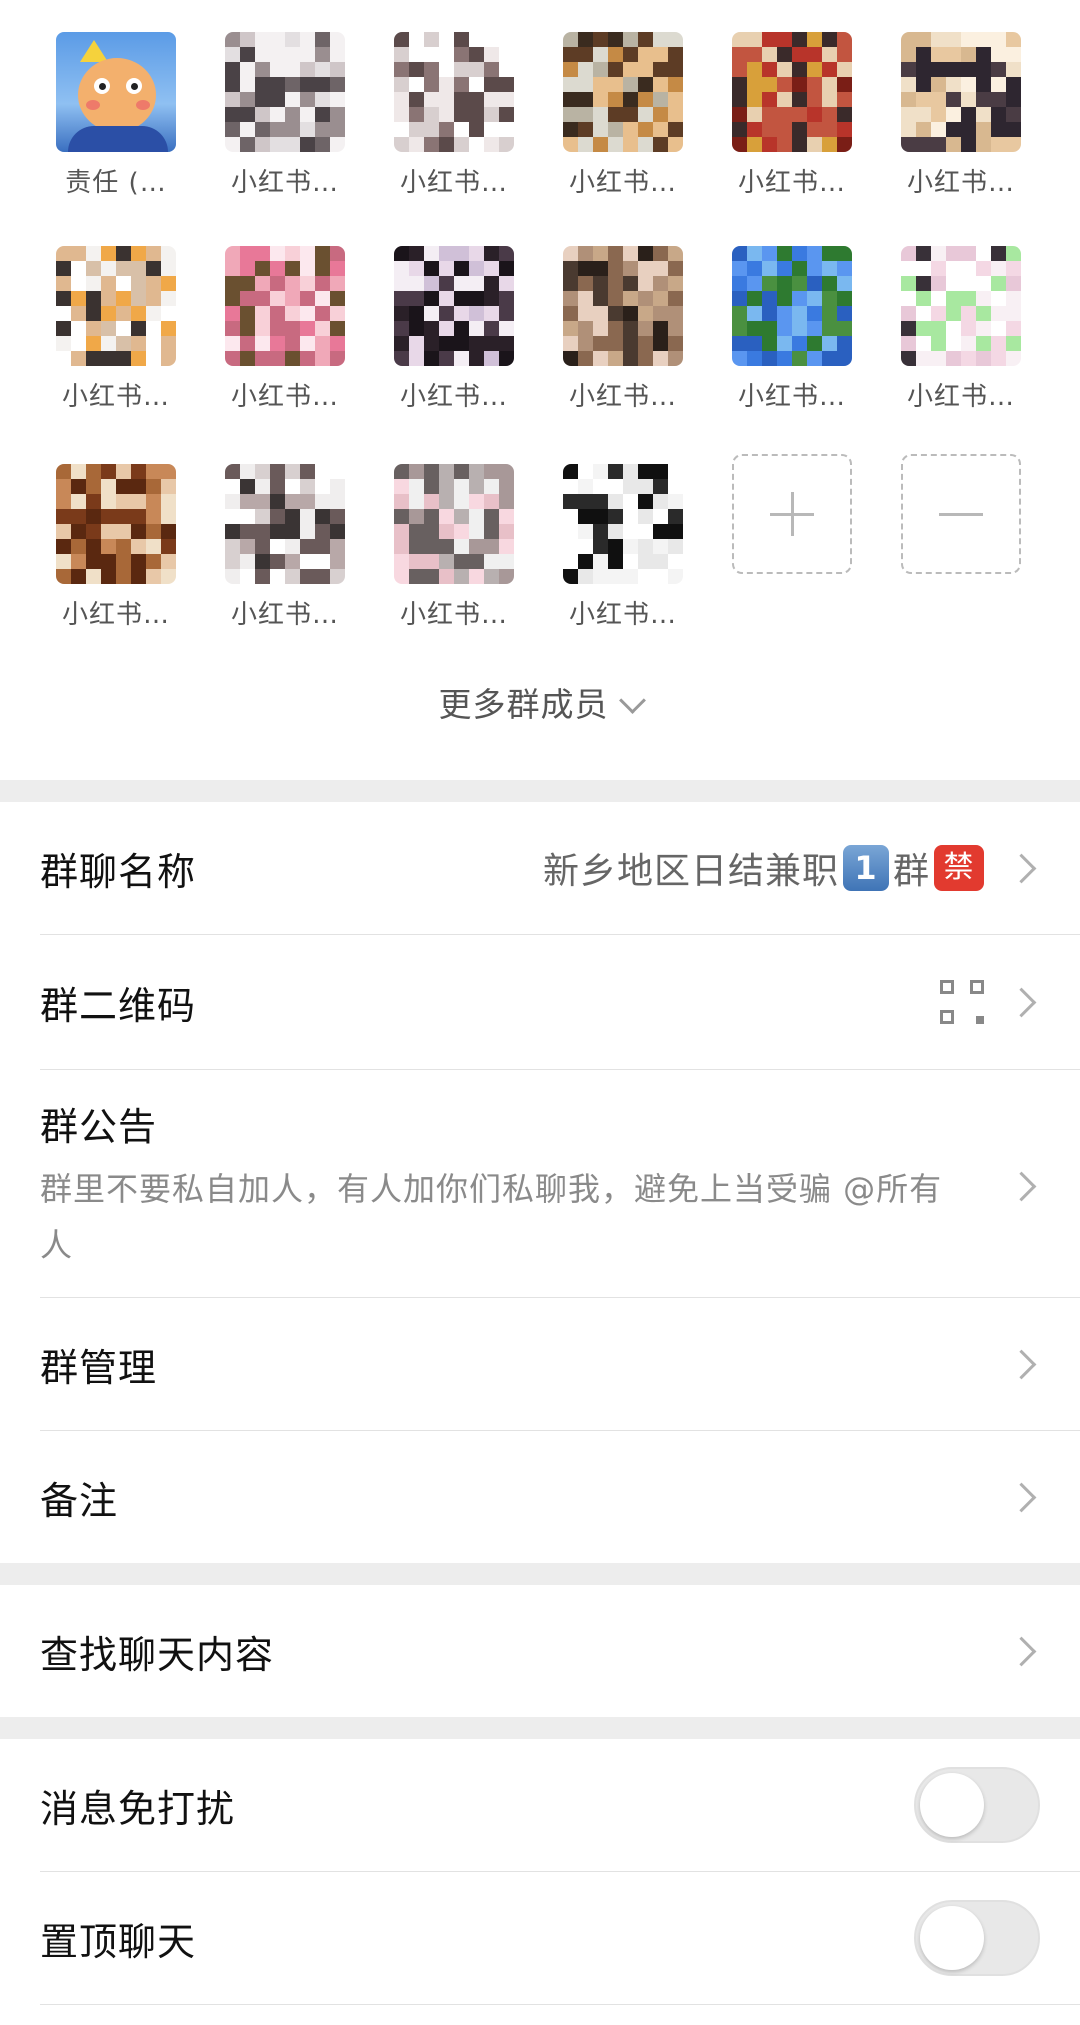  What do you see at coordinates (99, 1127) in the screenshot?
I see `notice-label: 群公告` at bounding box center [99, 1127].